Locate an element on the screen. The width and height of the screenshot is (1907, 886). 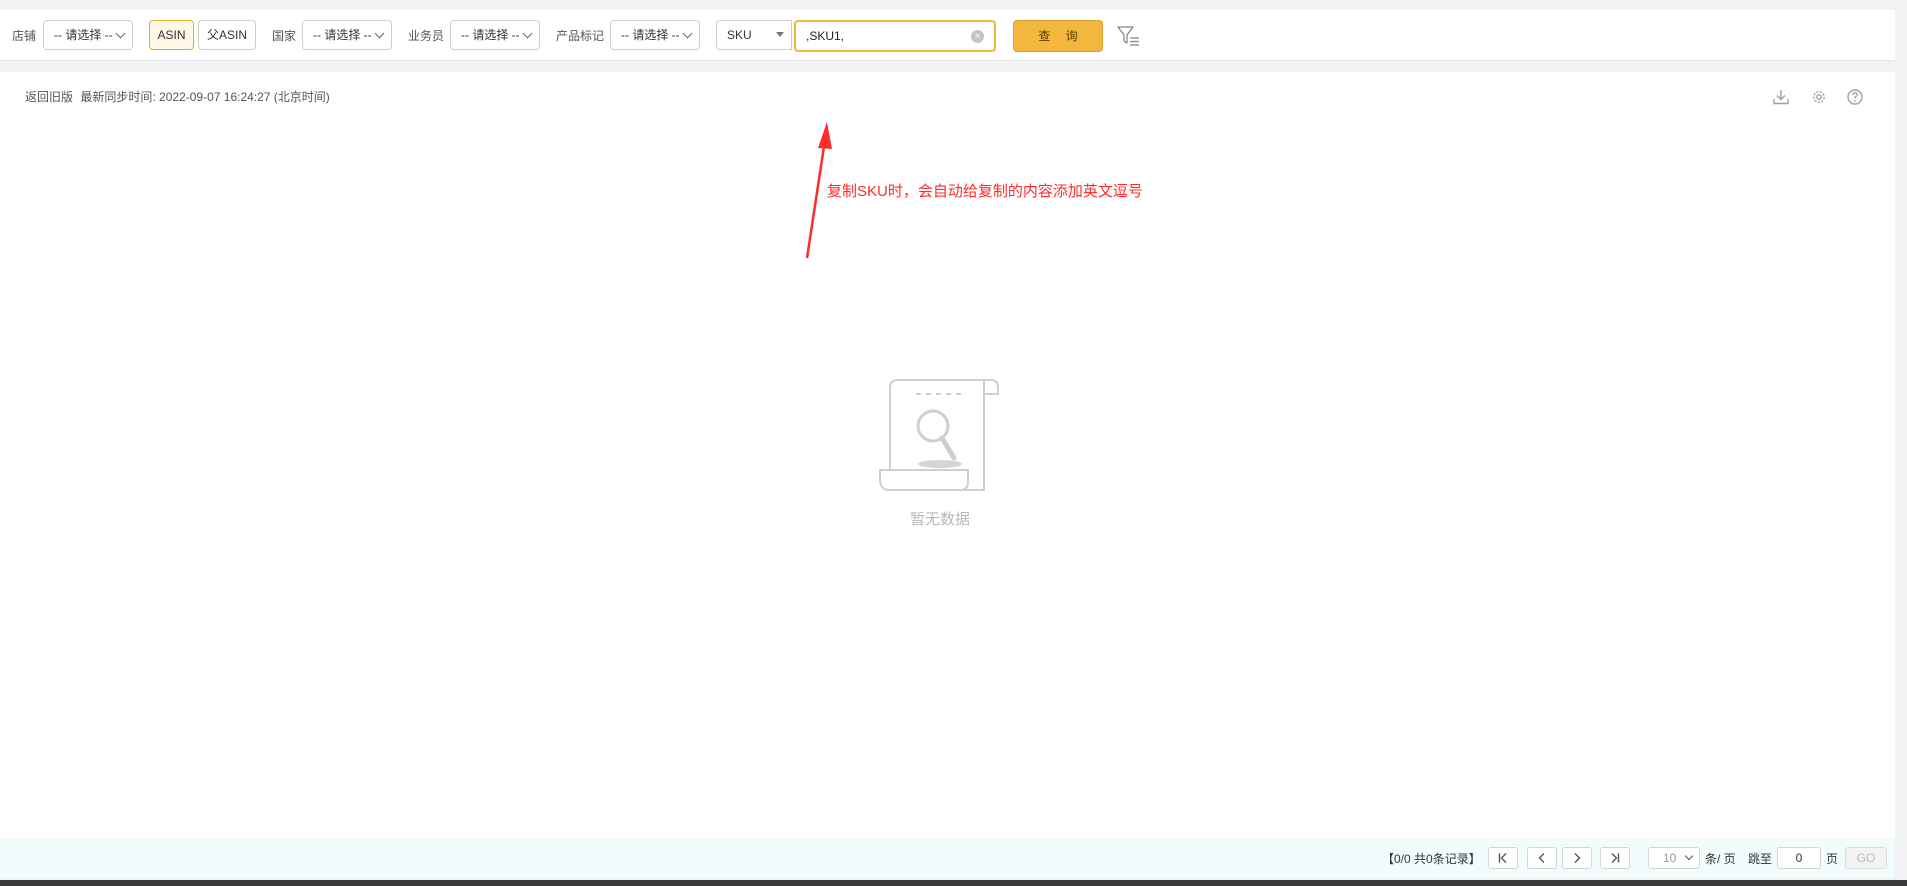
store-label: 店铺 is located at coordinates (24, 35).